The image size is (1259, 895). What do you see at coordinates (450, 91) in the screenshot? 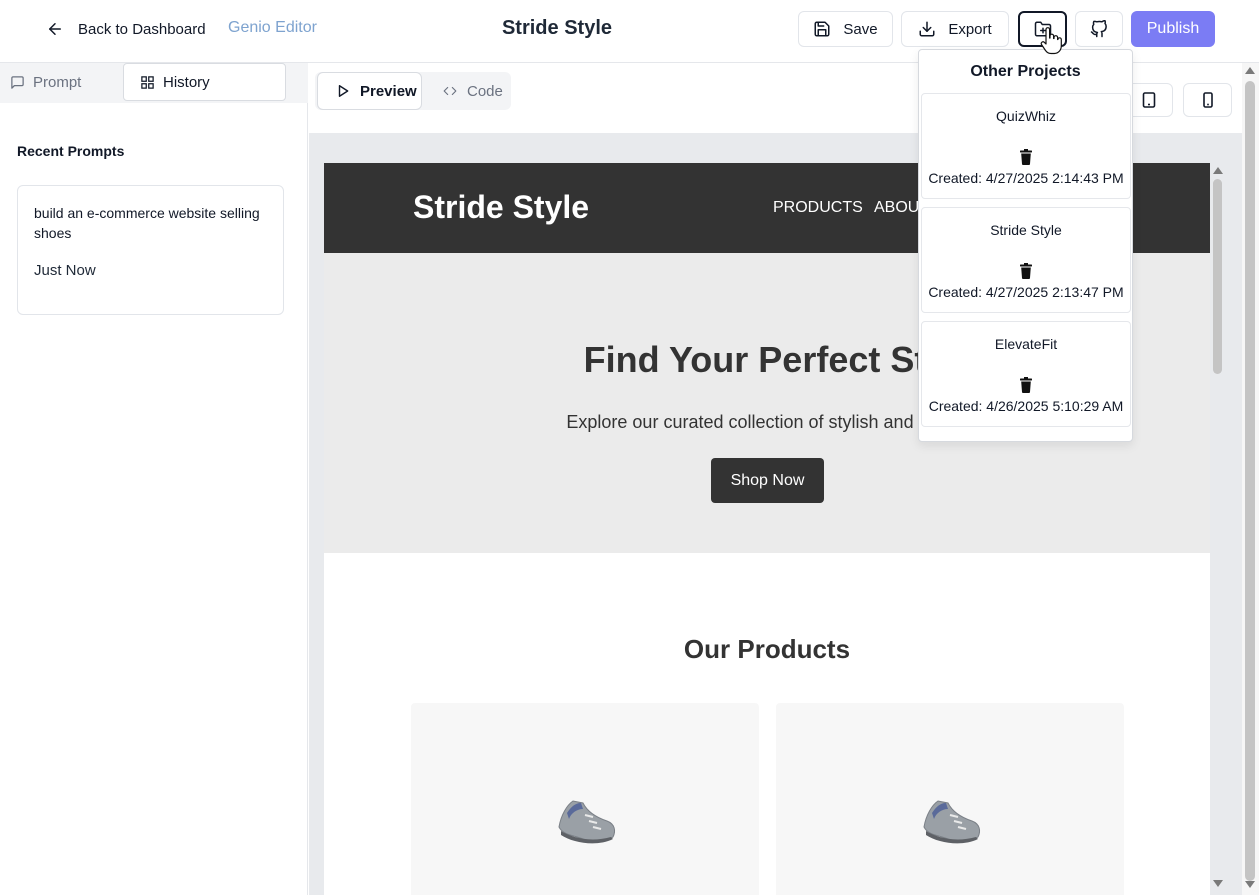
I see `code-icon` at bounding box center [450, 91].